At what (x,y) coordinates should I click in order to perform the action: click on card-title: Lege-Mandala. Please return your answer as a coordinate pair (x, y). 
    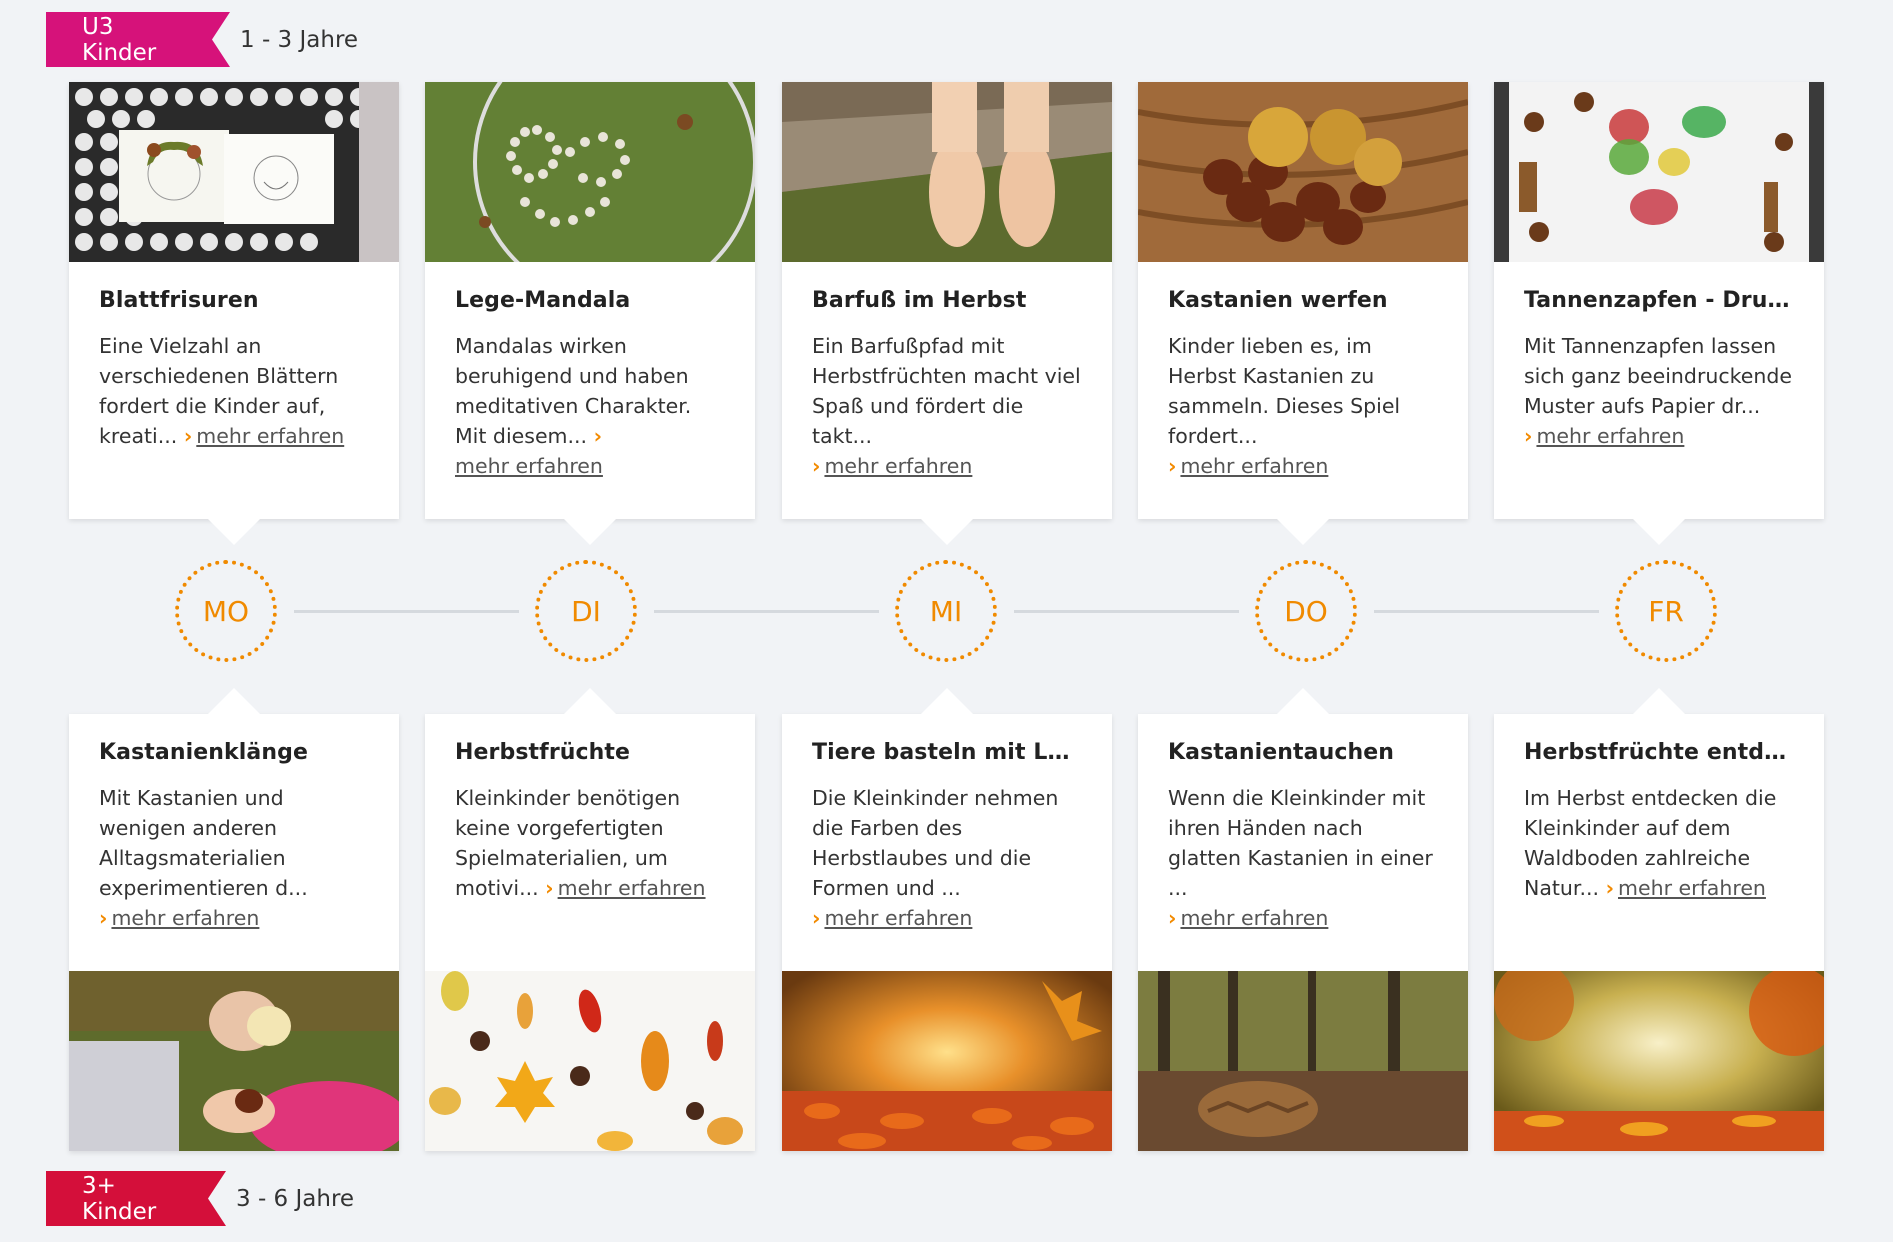
    Looking at the image, I should click on (543, 300).